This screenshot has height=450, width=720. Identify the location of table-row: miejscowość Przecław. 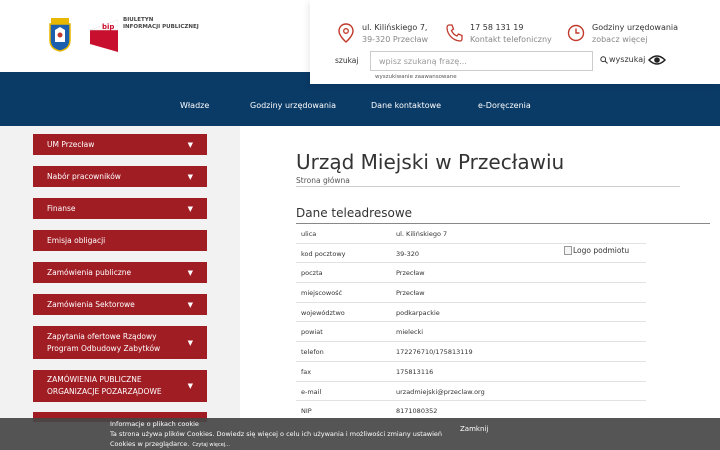
(471, 293).